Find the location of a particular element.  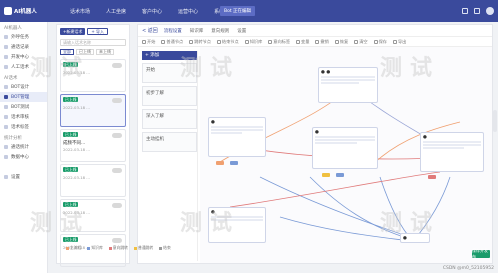

sidebar-item: 话术标签 is located at coordinates (23, 127).